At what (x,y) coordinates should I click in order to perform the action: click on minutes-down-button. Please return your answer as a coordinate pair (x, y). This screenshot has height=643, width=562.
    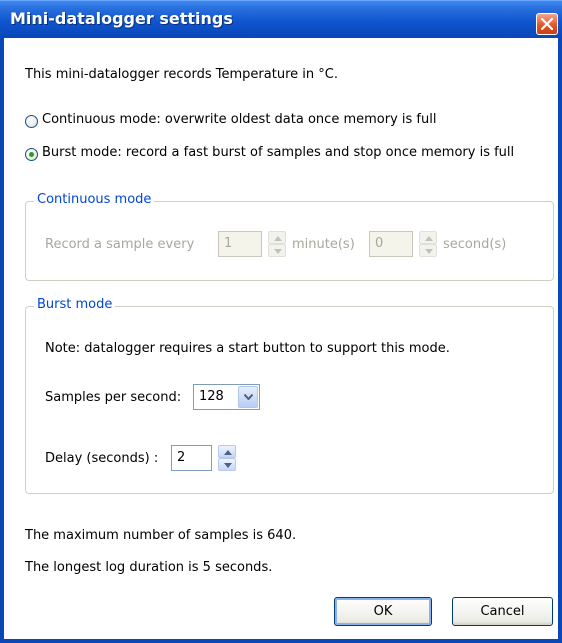
    Looking at the image, I should click on (277, 250).